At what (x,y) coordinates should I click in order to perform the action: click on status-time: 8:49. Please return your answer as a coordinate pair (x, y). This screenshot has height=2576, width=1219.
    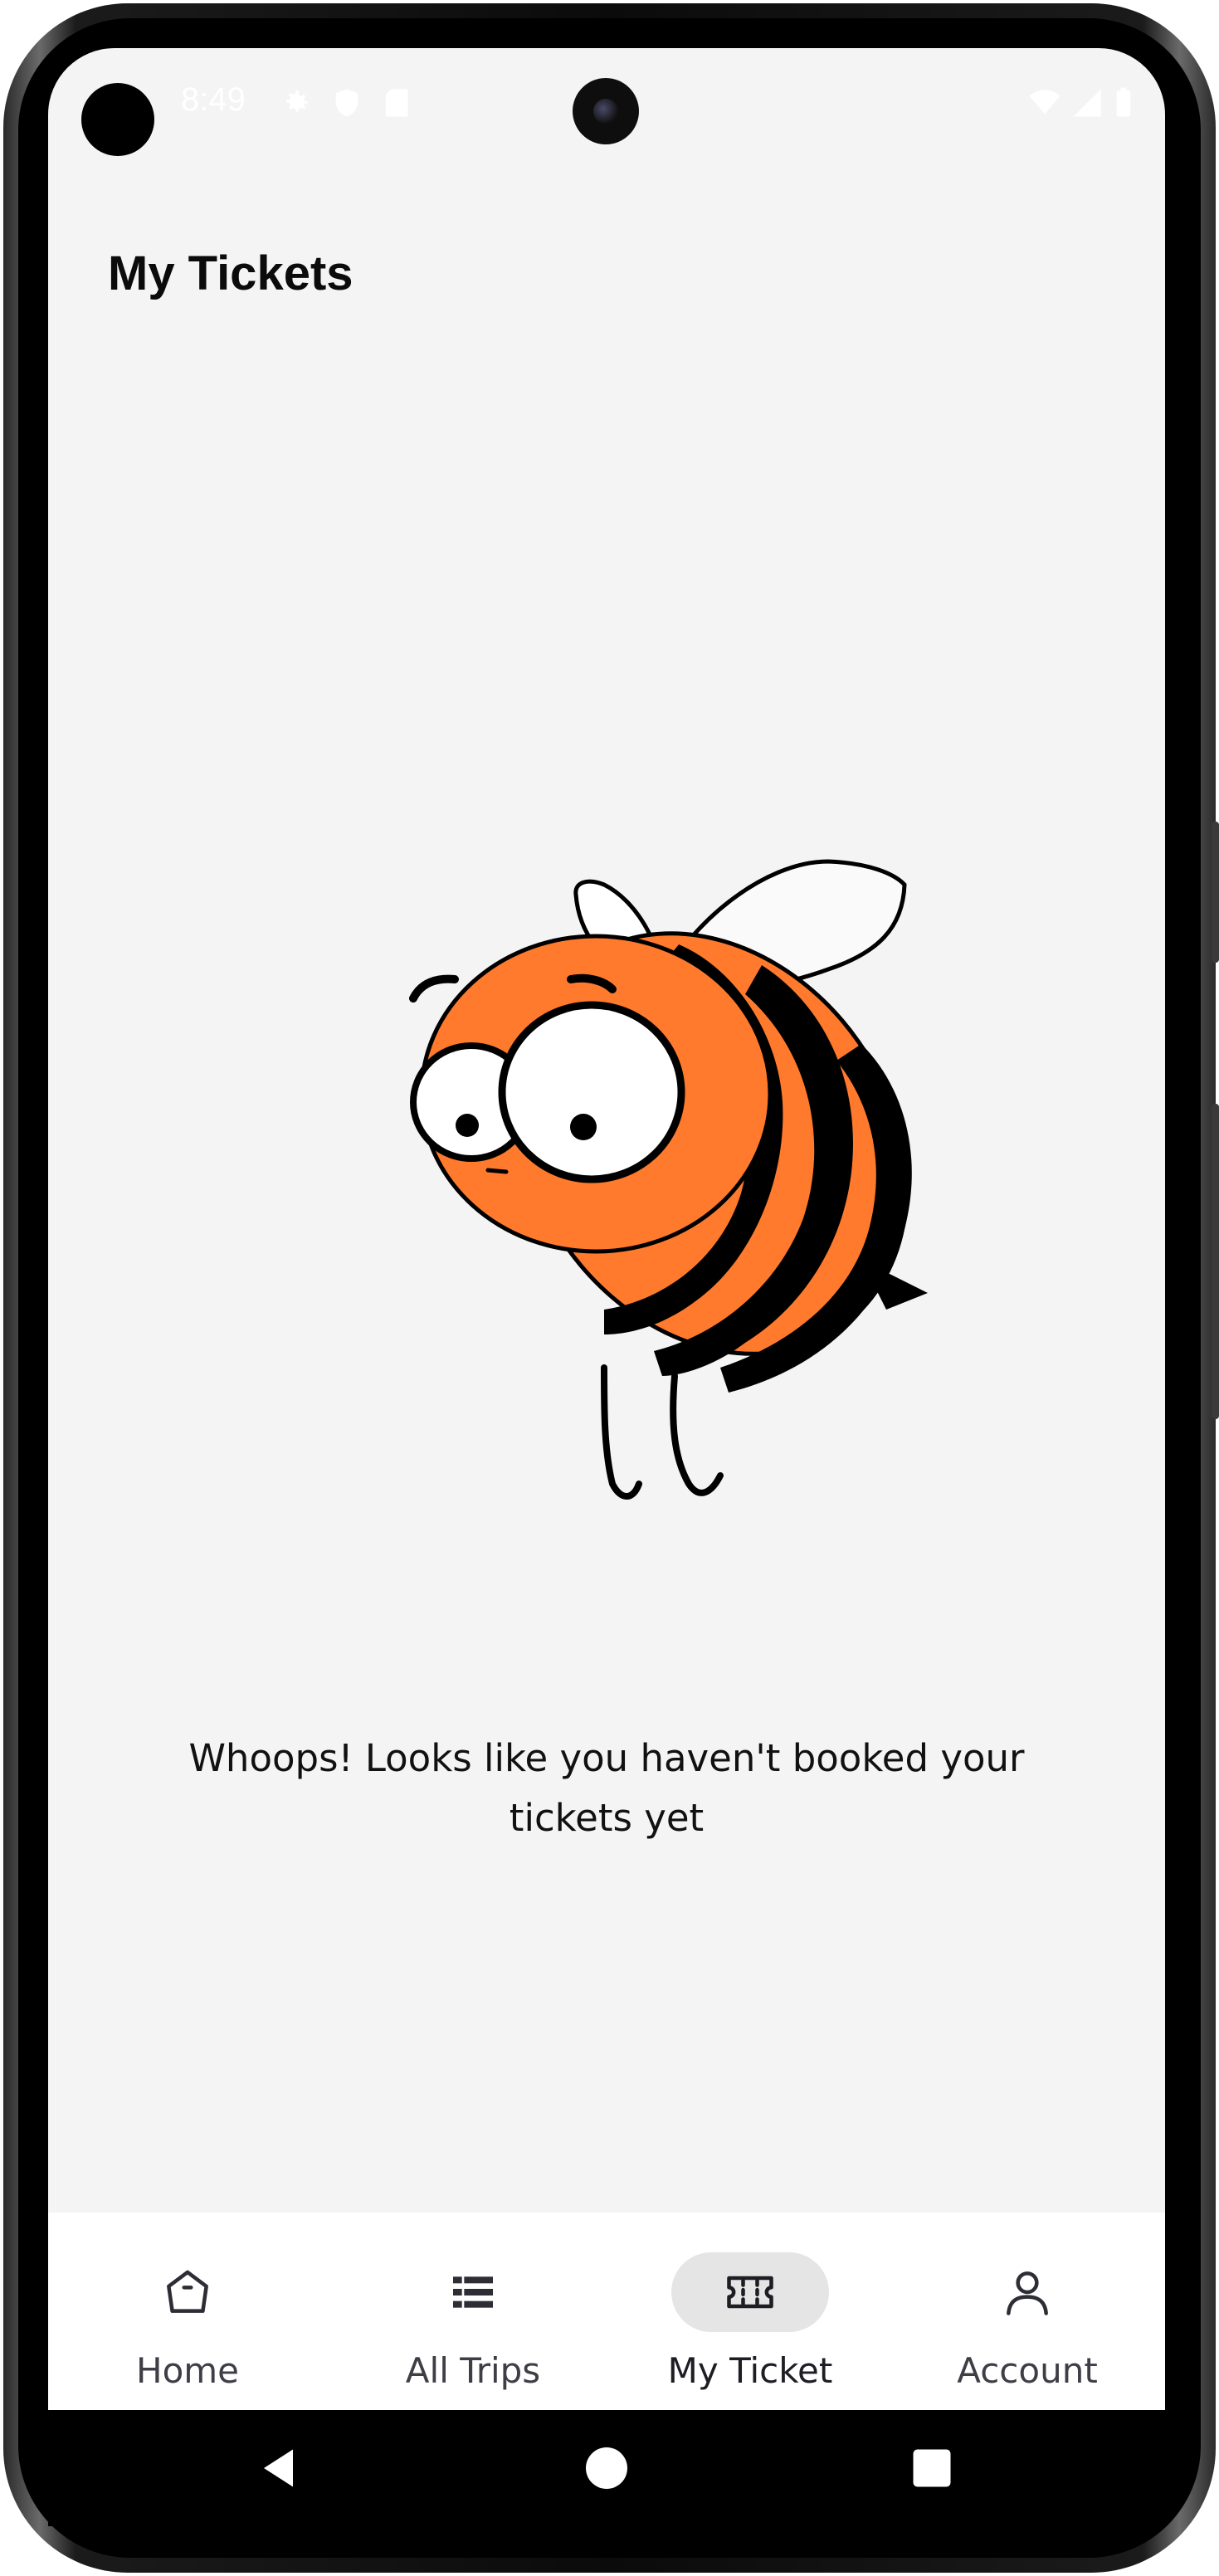
    Looking at the image, I should click on (214, 99).